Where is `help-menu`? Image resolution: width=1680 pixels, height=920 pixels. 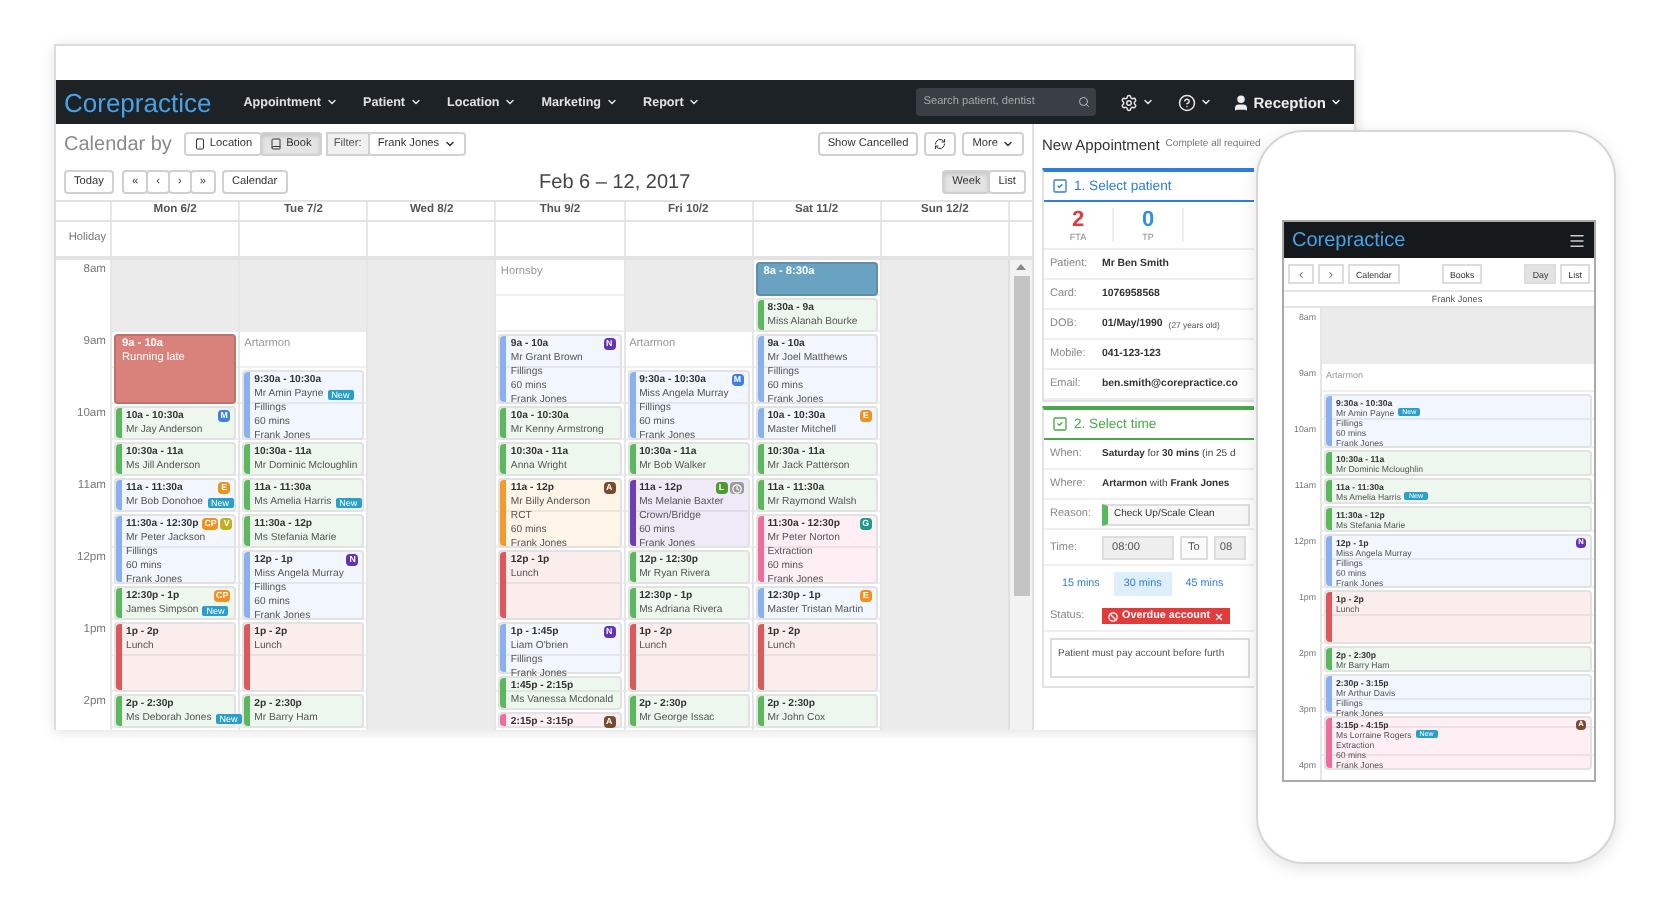 help-menu is located at coordinates (1194, 102).